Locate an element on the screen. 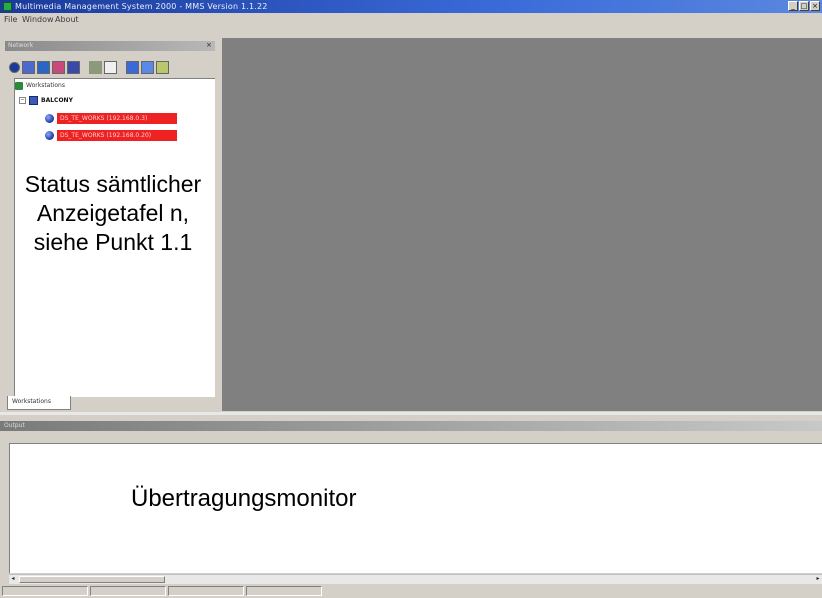 The width and height of the screenshot is (822, 598). tab-workstations-label: Workstations is located at coordinates (31, 401).